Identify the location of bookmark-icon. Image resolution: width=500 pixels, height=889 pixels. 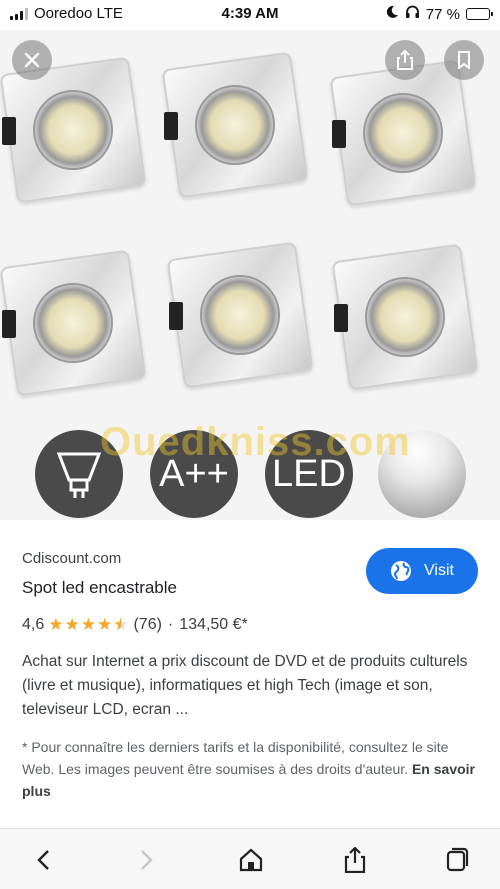
(464, 60).